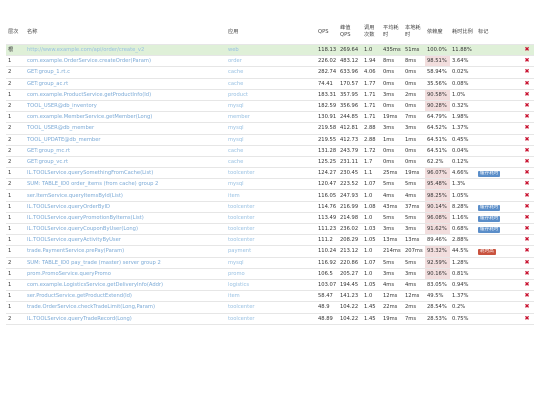 The width and height of the screenshot is (540, 416). What do you see at coordinates (125, 84) in the screenshot?
I see `cell-name: GET:group_ac.rt` at bounding box center [125, 84].